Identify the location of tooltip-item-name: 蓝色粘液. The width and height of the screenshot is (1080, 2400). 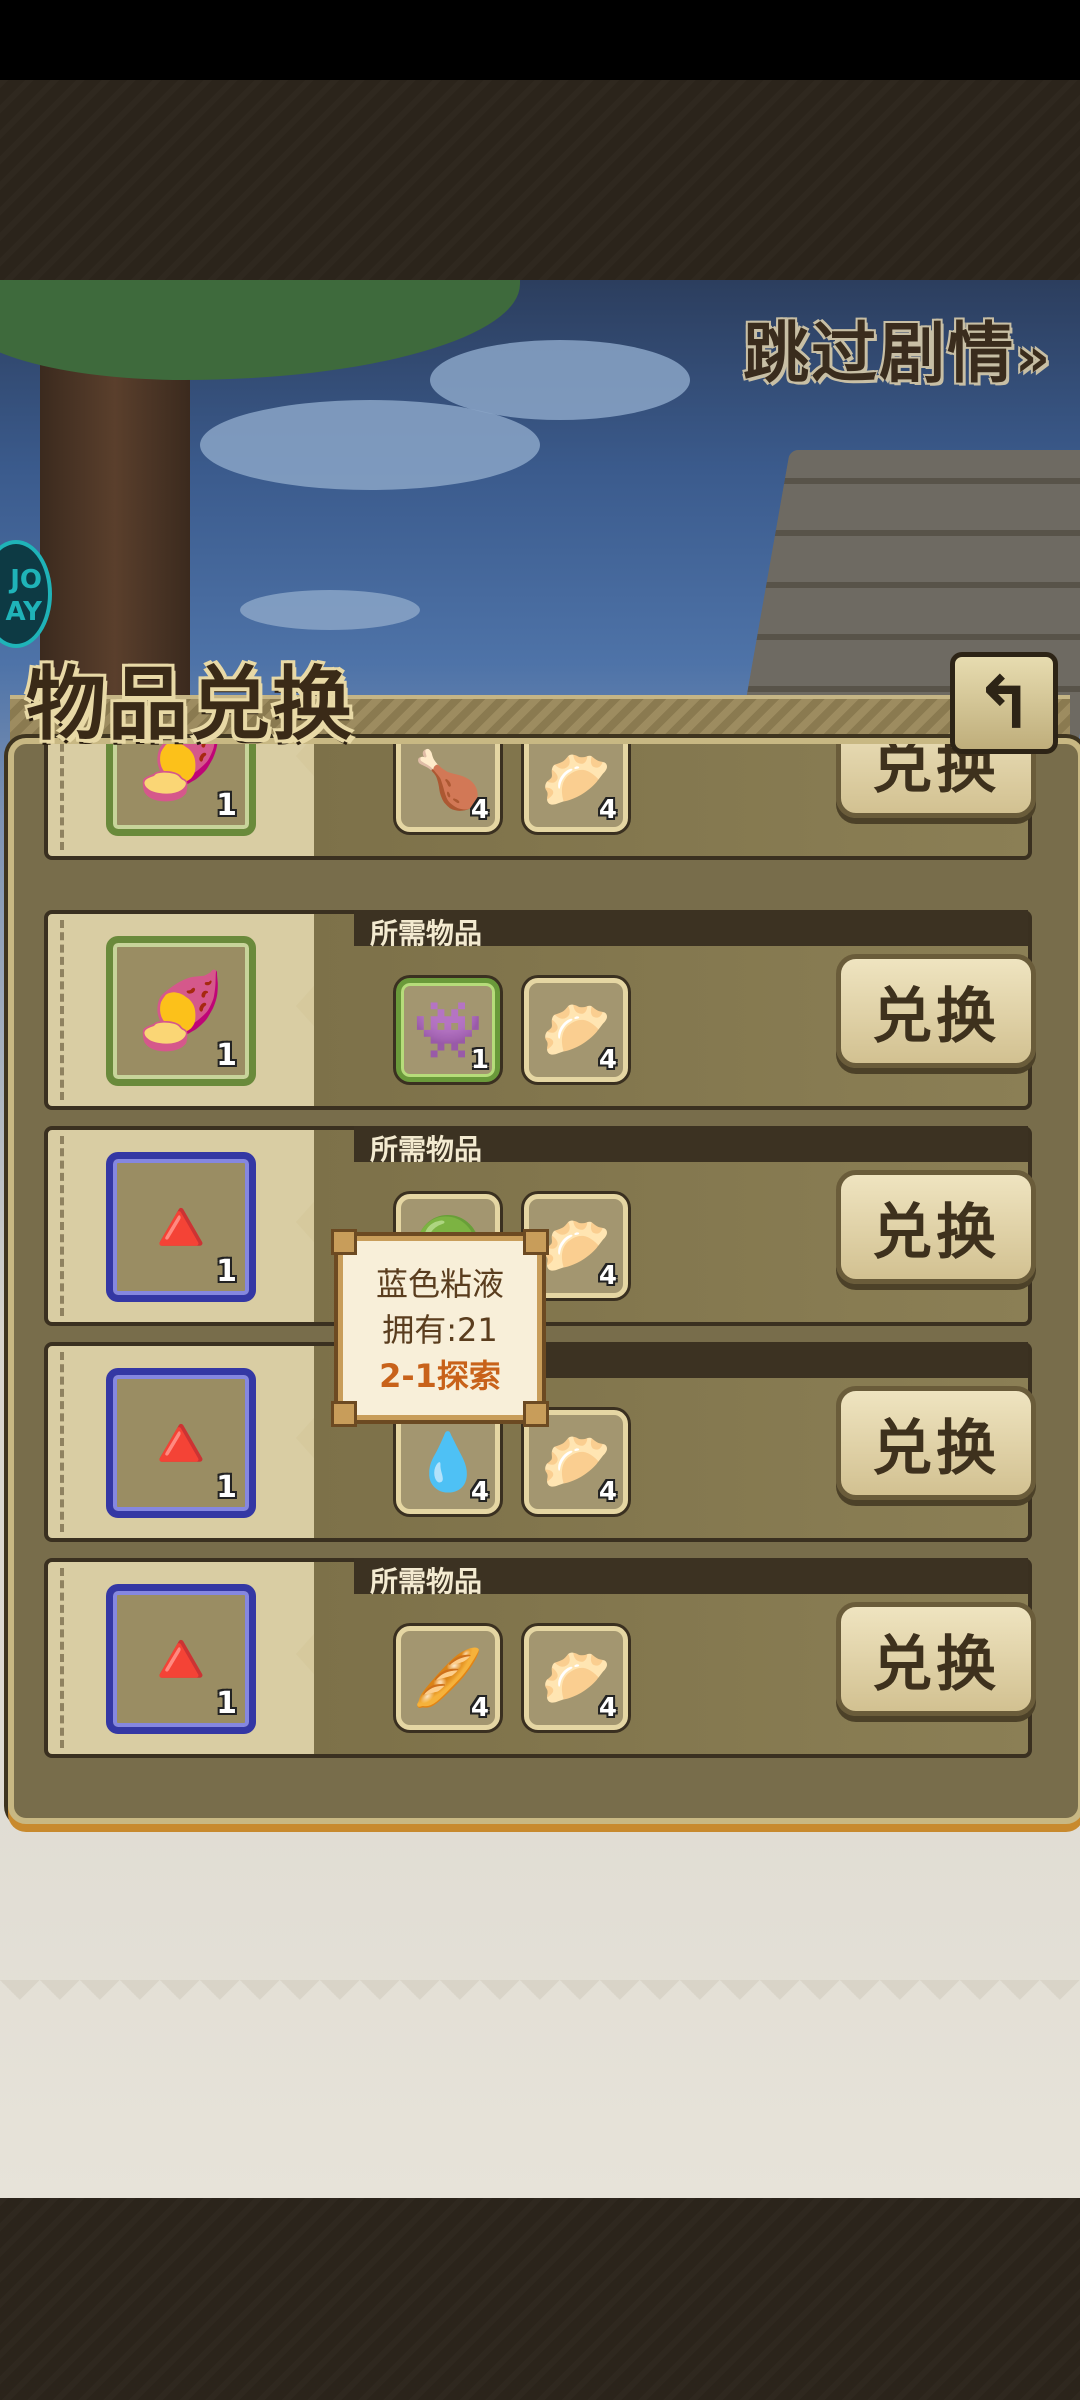
(439, 1284).